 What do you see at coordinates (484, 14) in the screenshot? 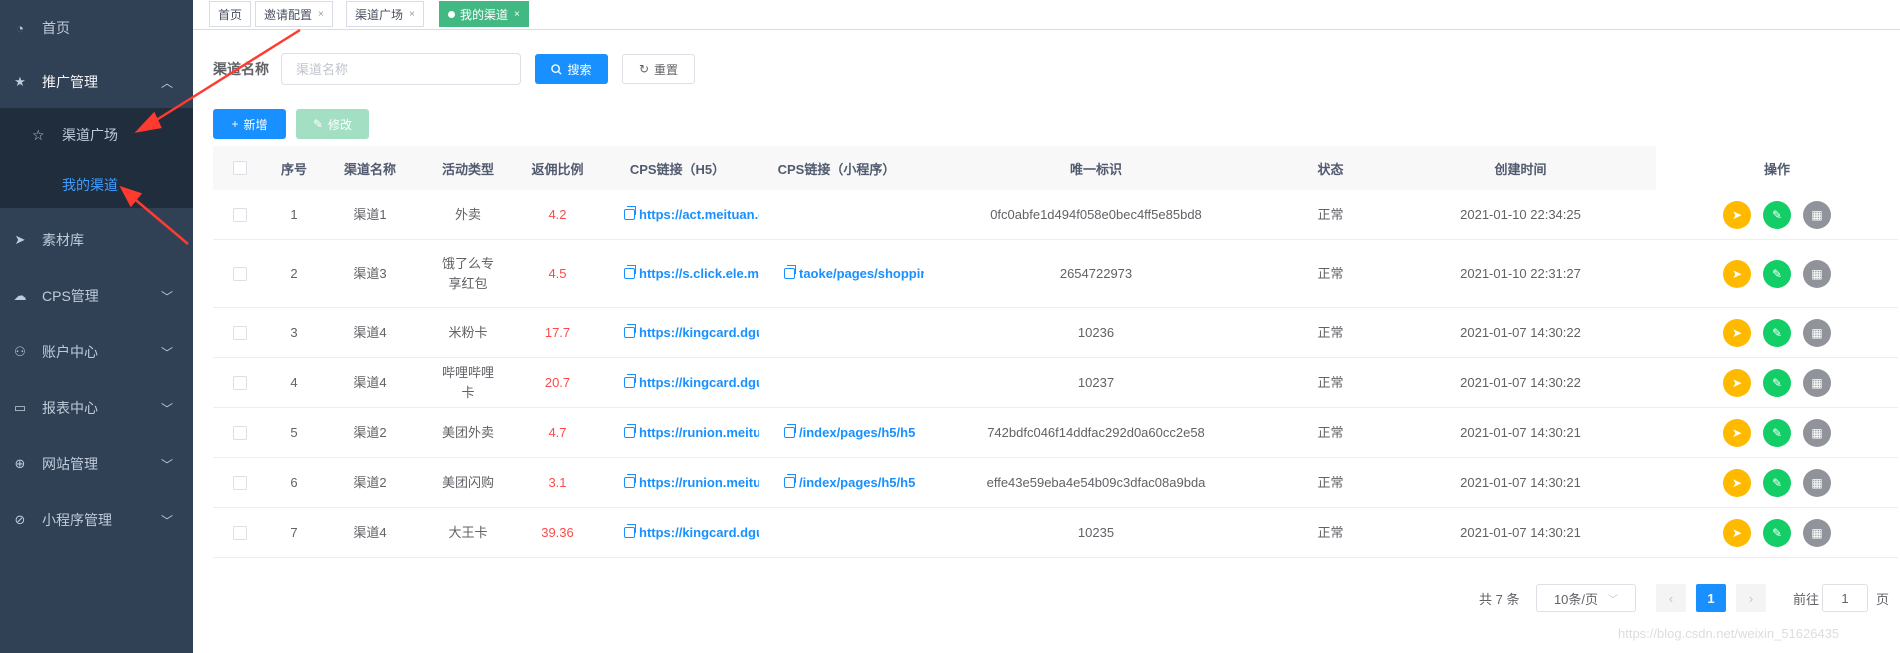
I see `tab-my-channels: 我的渠道 ×` at bounding box center [484, 14].